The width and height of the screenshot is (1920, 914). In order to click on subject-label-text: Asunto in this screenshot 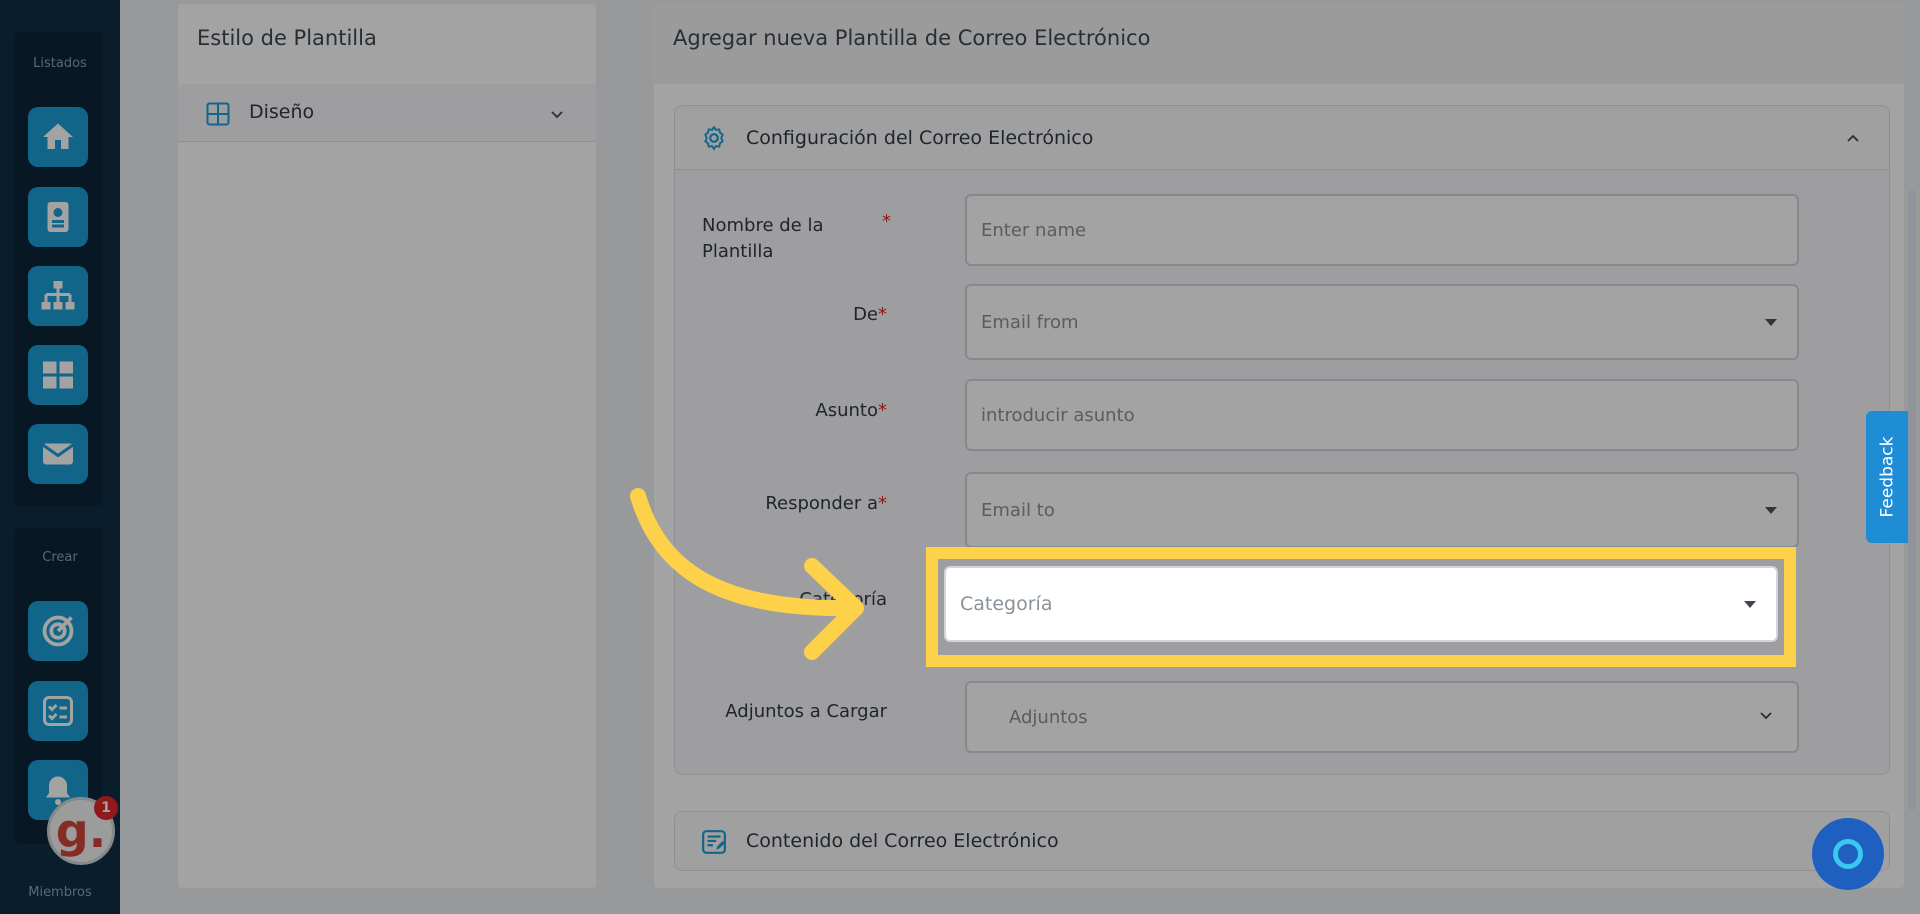, I will do `click(846, 410)`.